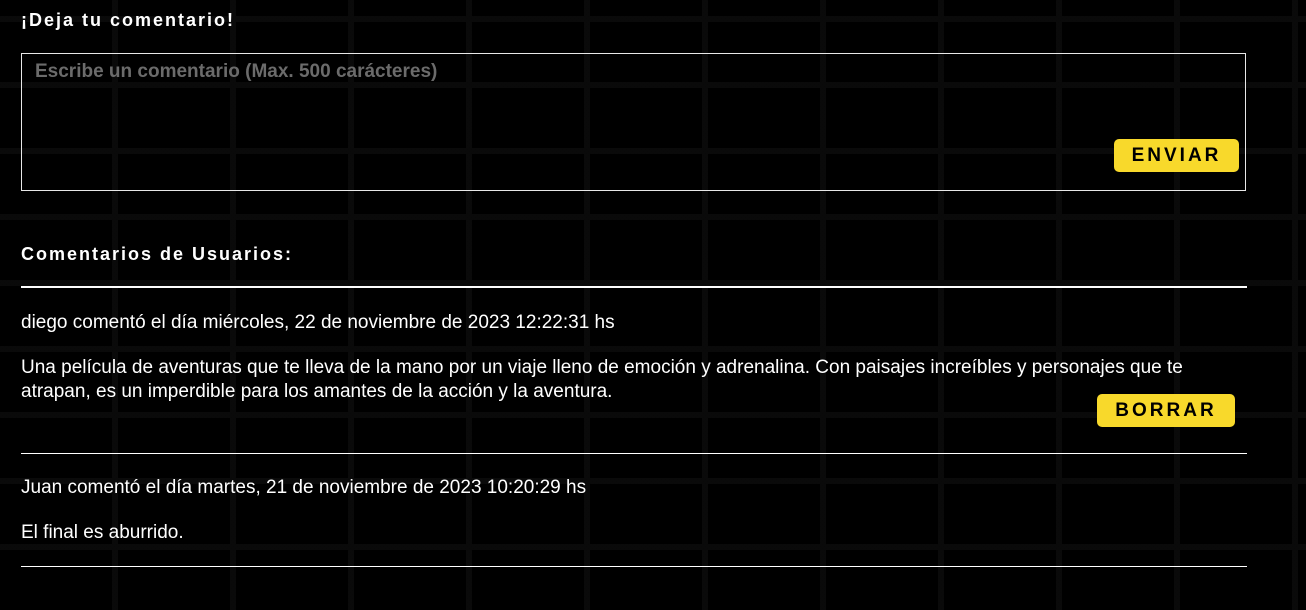 The height and width of the screenshot is (610, 1306). Describe the element at coordinates (102, 532) in the screenshot. I see `comment-body: El final es aburrido.` at that location.